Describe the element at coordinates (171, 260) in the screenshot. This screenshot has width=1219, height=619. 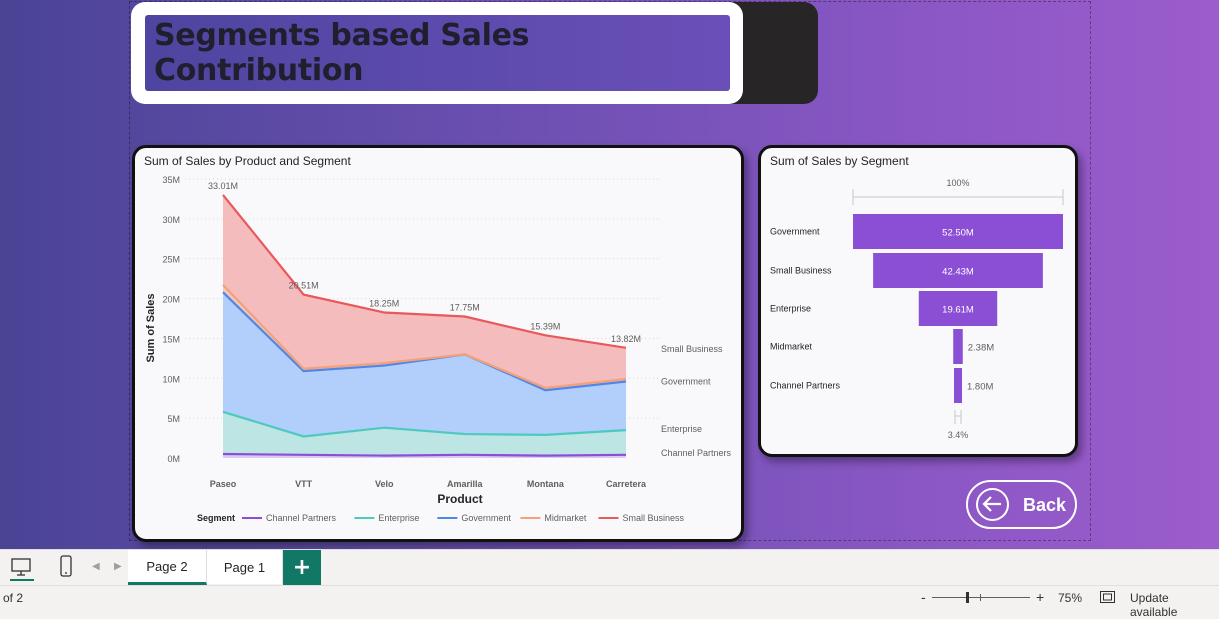
I see `y-tick-label: 25M` at that location.